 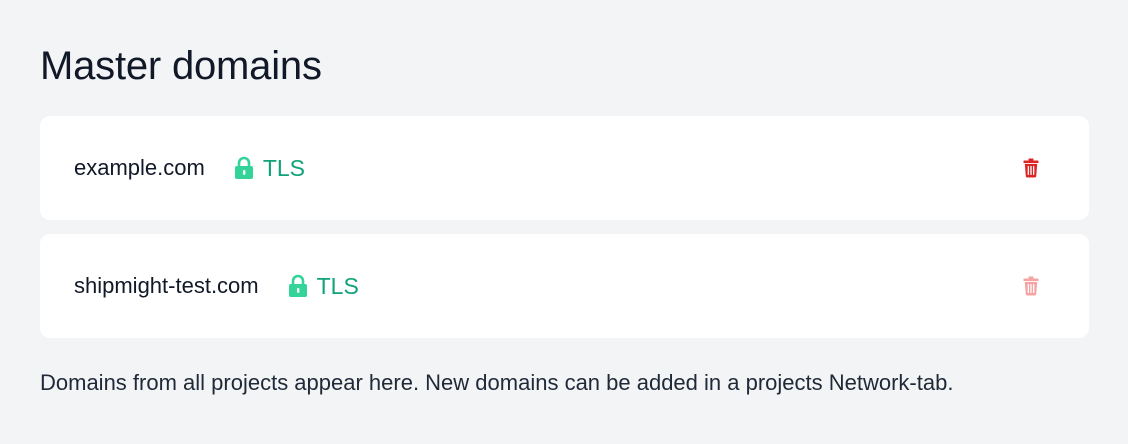 I want to click on domain-name: shipmight-test.com, so click(x=166, y=285).